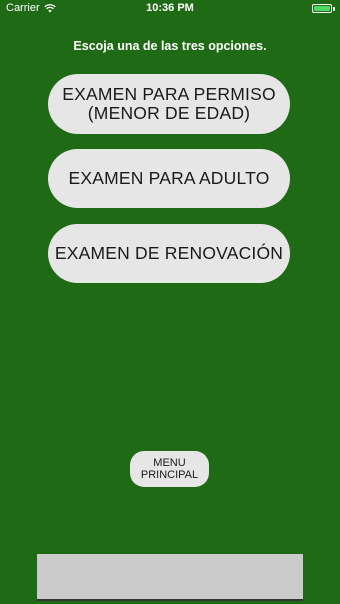  Describe the element at coordinates (170, 577) in the screenshot. I see `ad-banner` at that location.